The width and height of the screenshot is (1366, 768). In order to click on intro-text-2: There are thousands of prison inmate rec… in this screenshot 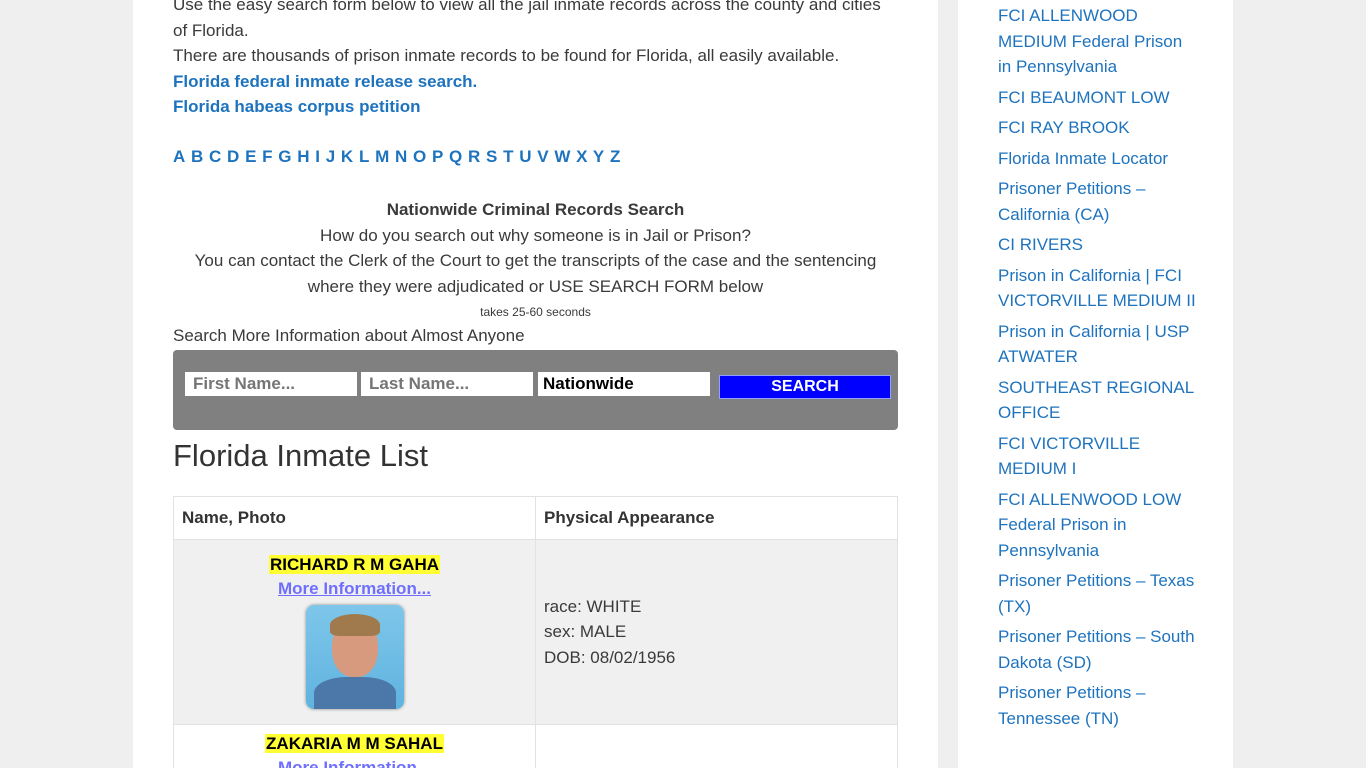, I will do `click(506, 55)`.